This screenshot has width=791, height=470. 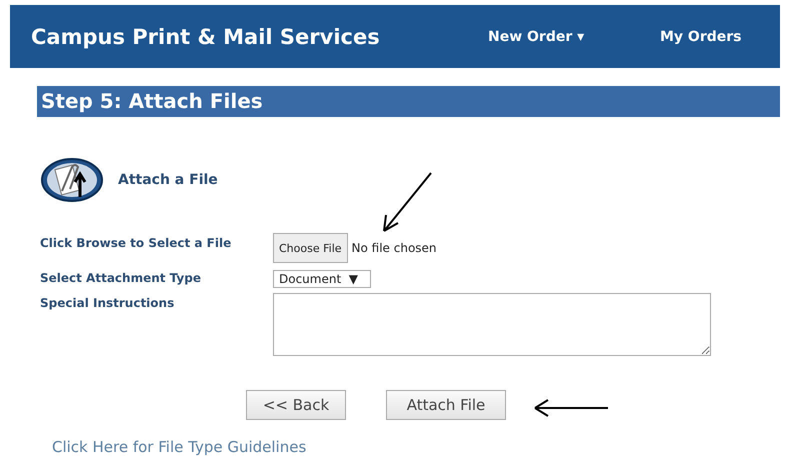 I want to click on field-label: Click Browse to Select a File, so click(x=136, y=242).